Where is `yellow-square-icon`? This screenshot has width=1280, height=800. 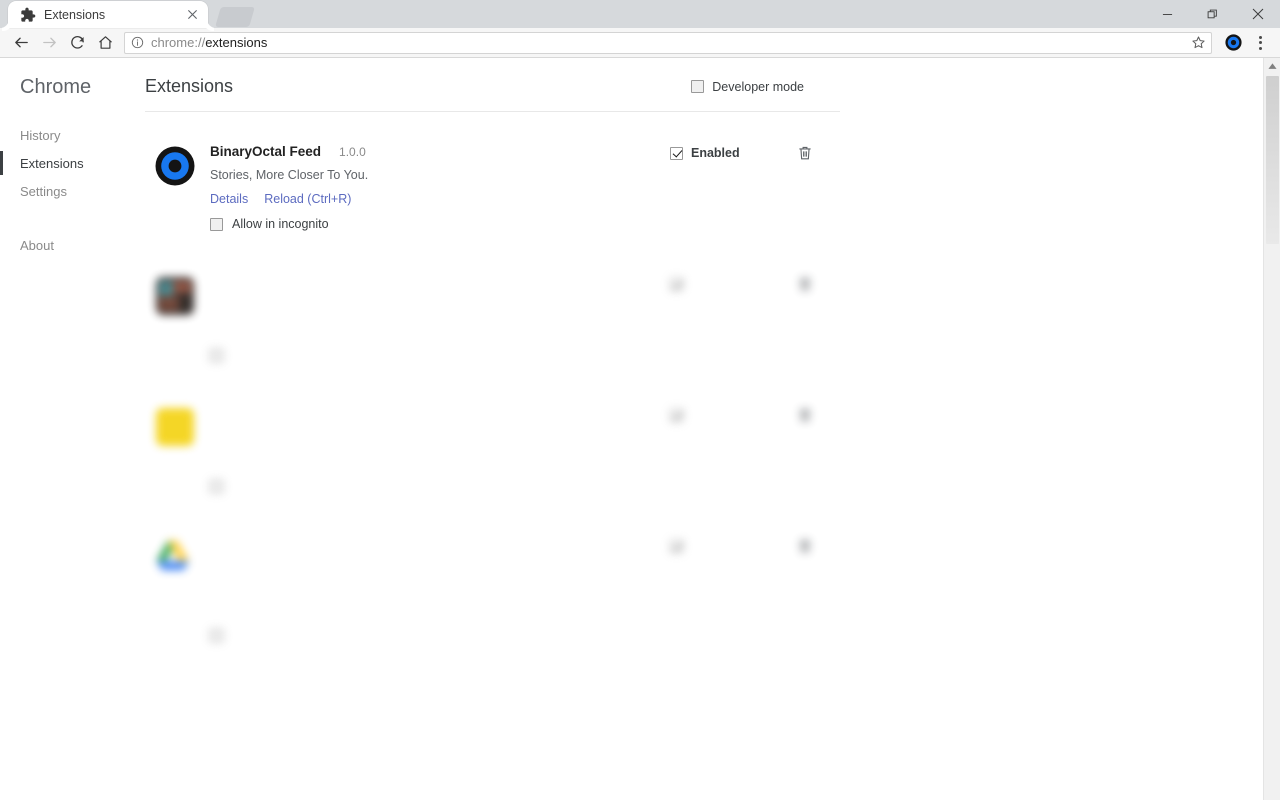
yellow-square-icon is located at coordinates (175, 427).